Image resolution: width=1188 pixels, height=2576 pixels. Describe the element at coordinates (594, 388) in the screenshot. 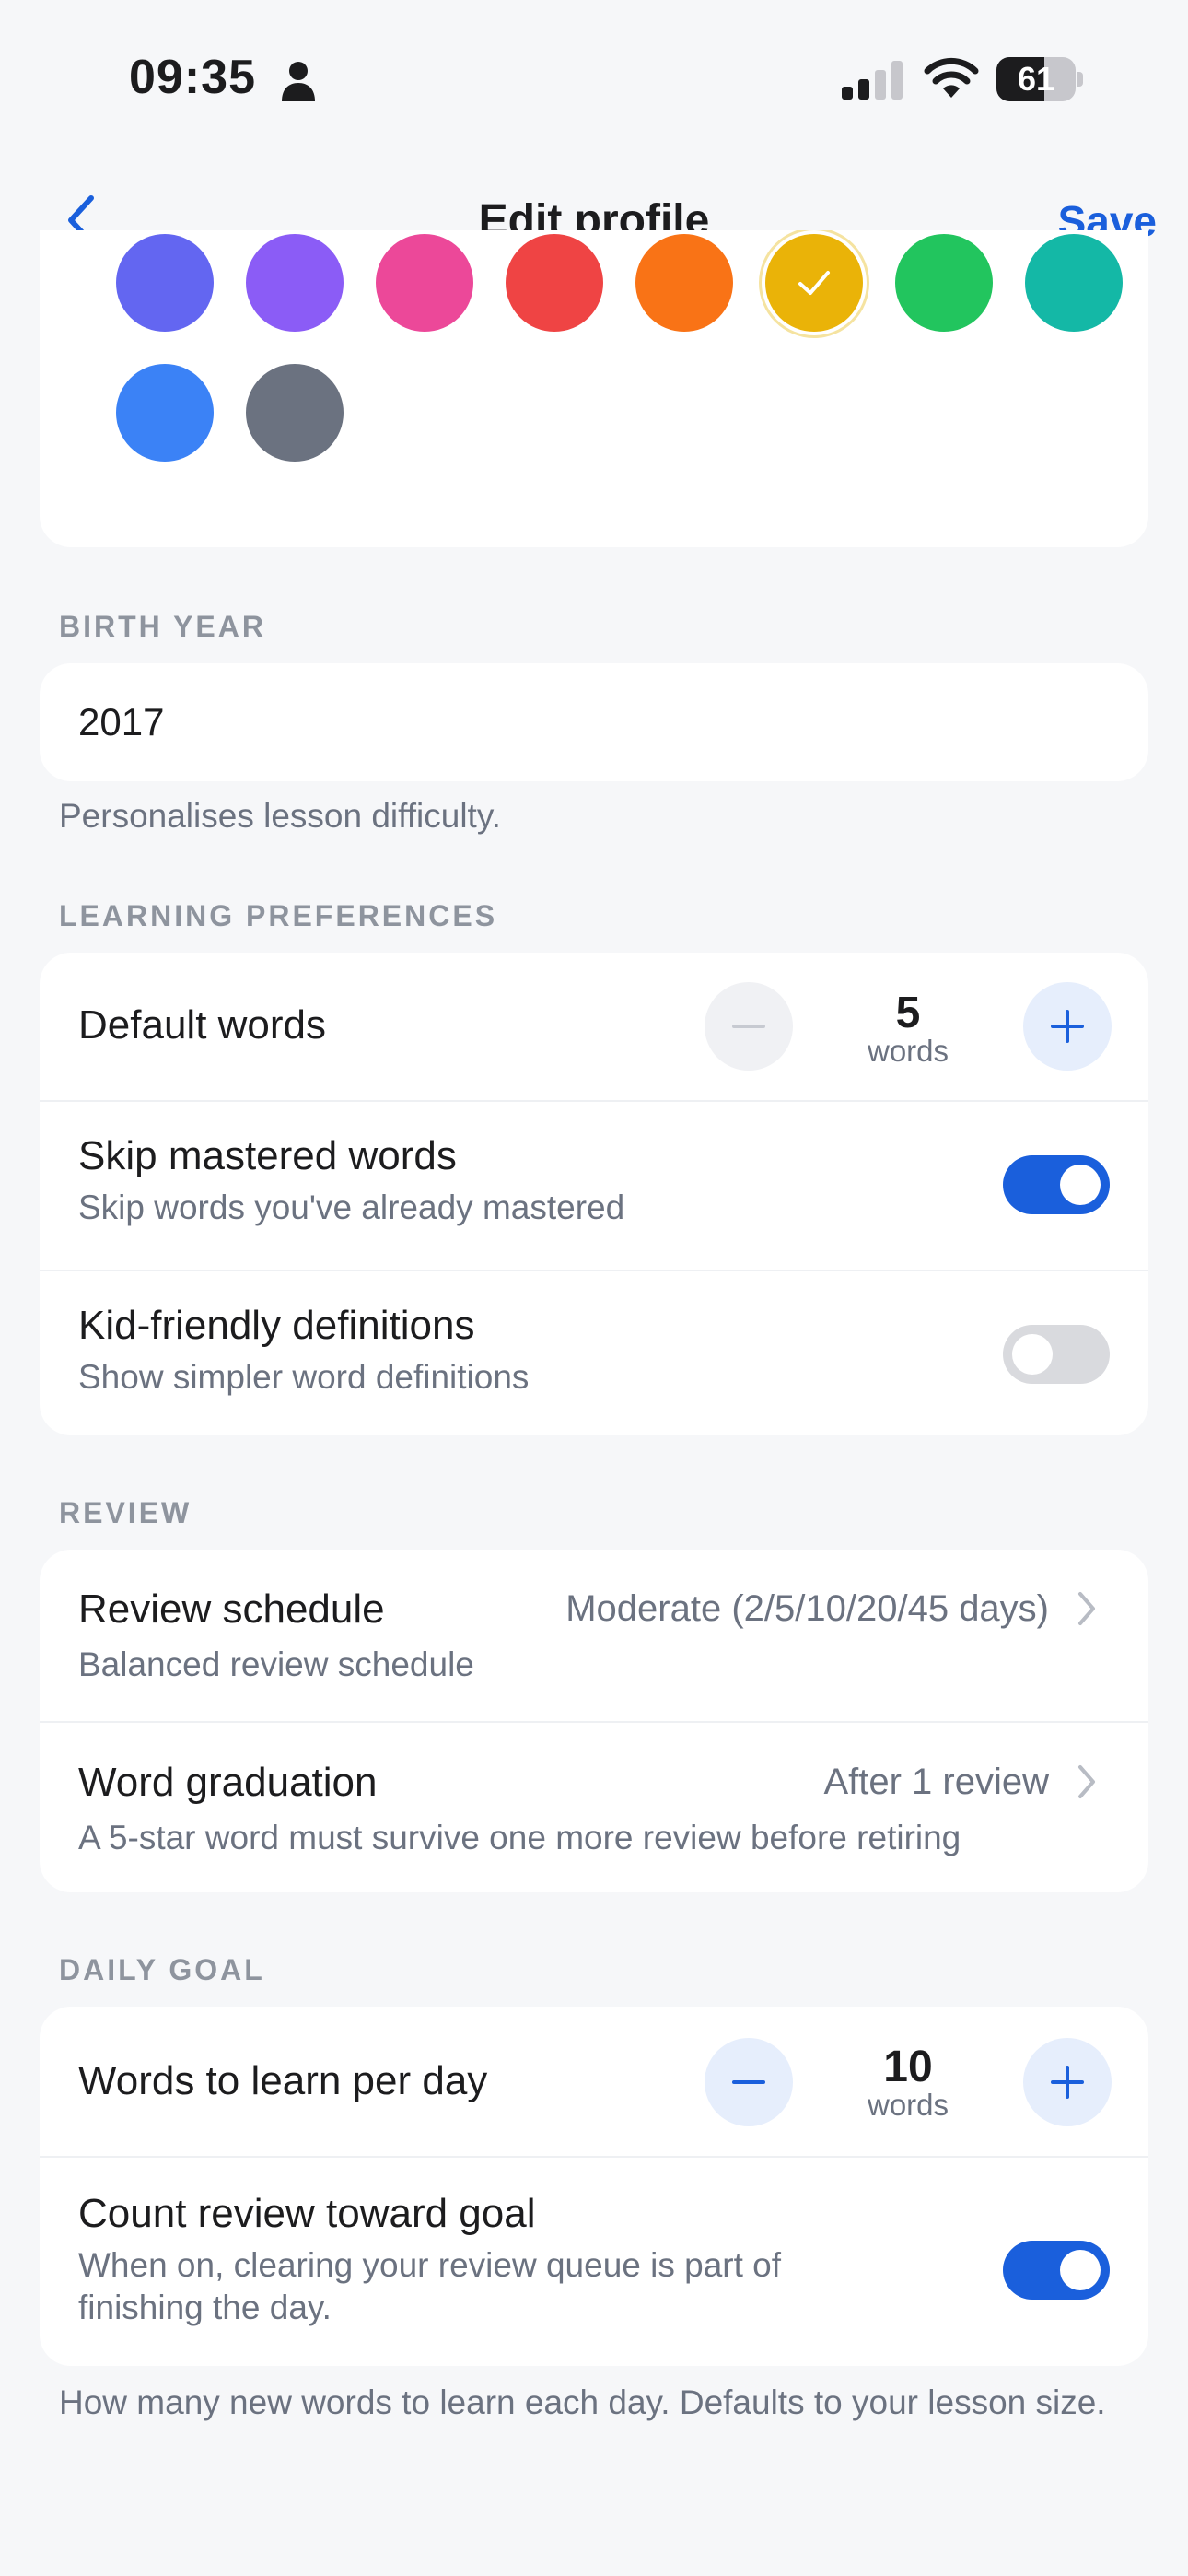

I see `avatar-color-picker` at that location.